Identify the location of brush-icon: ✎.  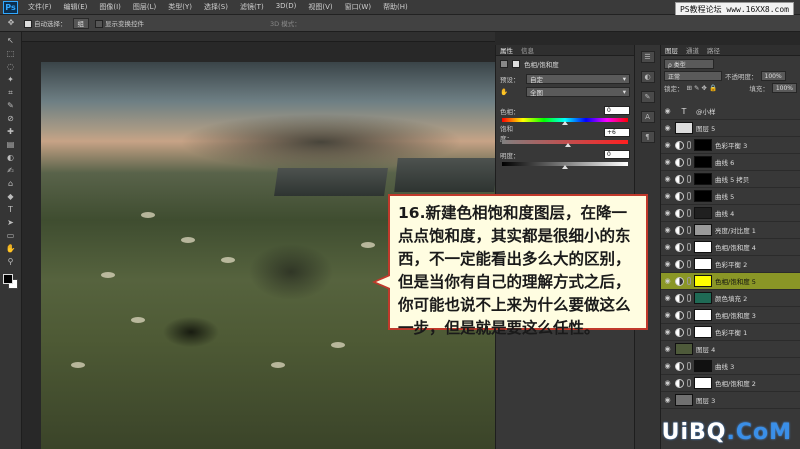
(647, 97).